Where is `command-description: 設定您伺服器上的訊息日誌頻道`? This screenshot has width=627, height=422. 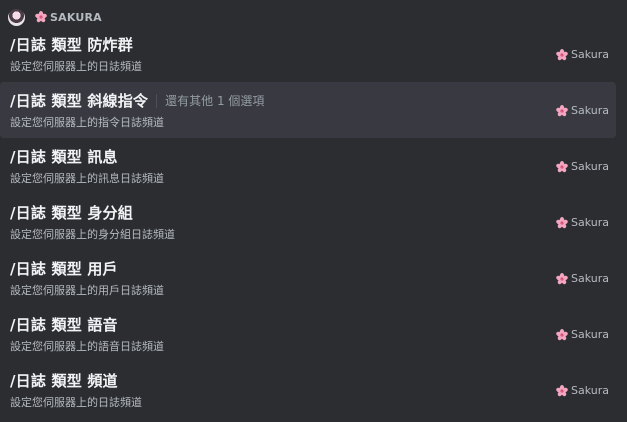
command-description: 設定您伺服器上的訊息日誌頻道 is located at coordinates (87, 178).